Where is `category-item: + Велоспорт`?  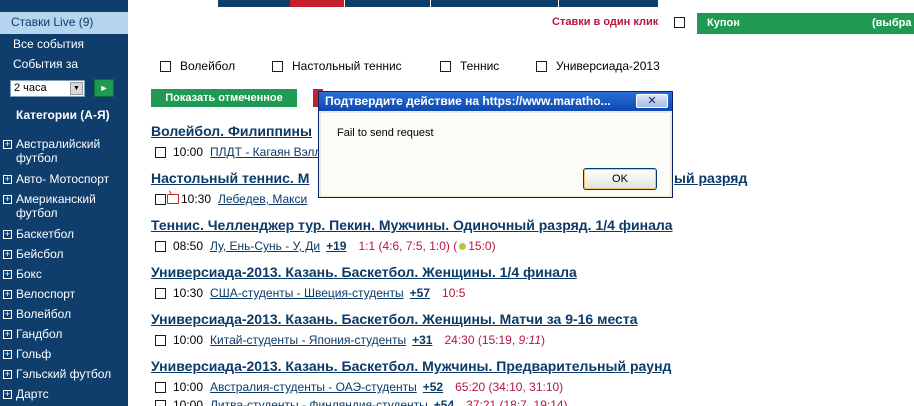 category-item: + Велоспорт is located at coordinates (64, 294).